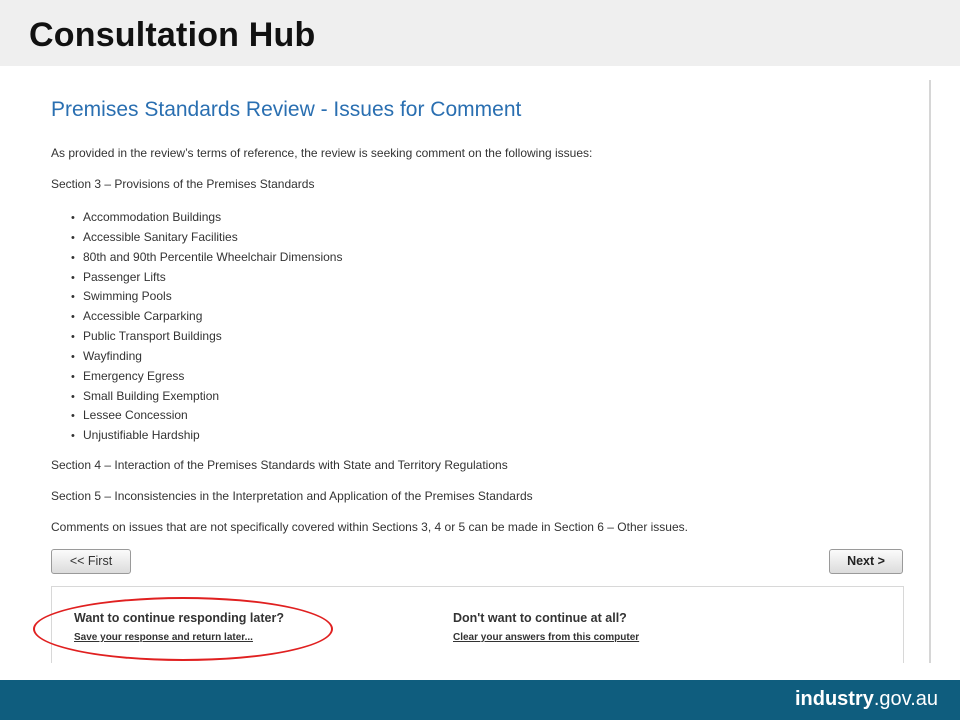  I want to click on footer-logo: industry.gov.au, so click(866, 699).